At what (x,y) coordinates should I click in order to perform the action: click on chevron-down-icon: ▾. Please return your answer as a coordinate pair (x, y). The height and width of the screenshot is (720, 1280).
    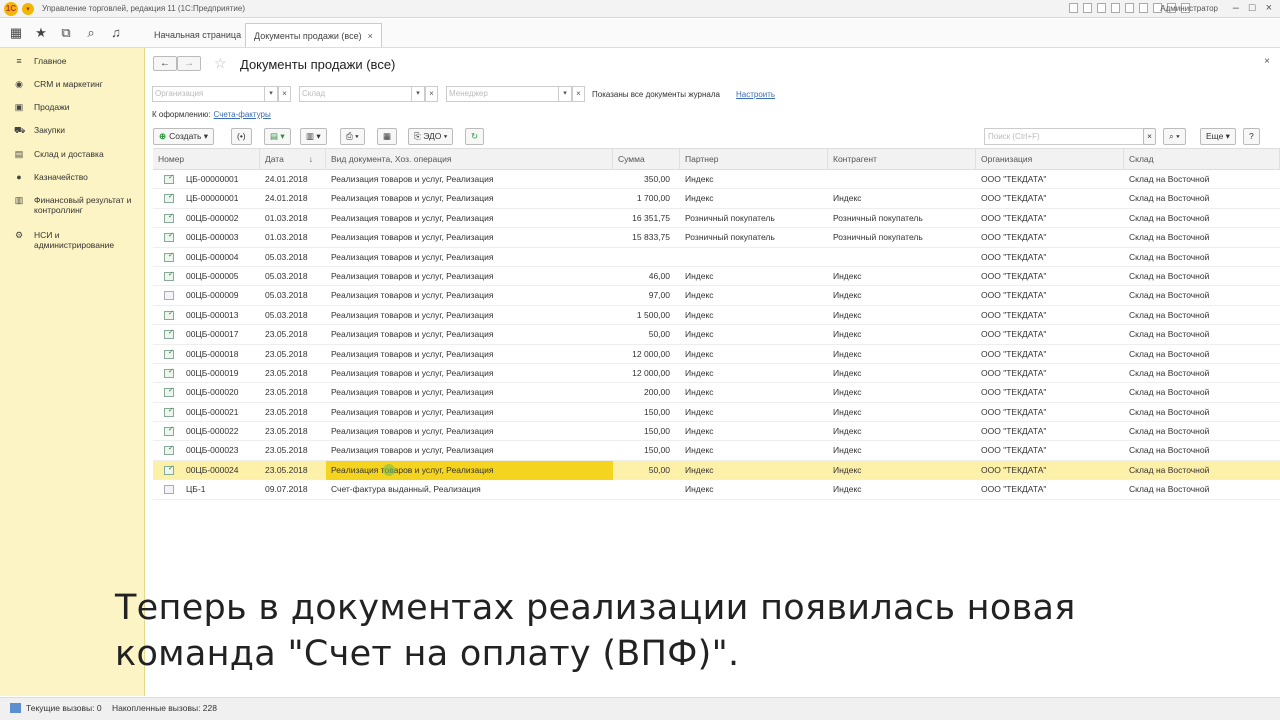
    Looking at the image, I should click on (564, 94).